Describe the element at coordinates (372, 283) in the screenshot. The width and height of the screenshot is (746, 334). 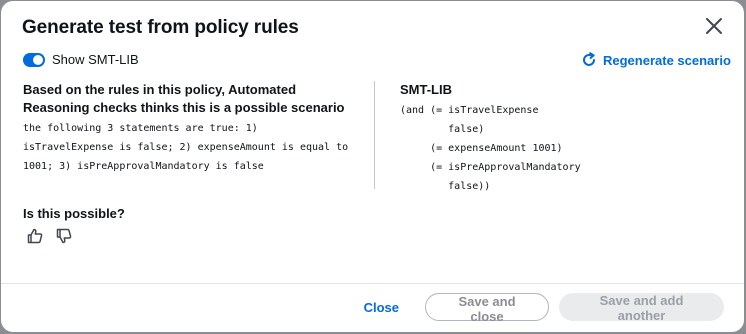
I see `footer-divider` at that location.